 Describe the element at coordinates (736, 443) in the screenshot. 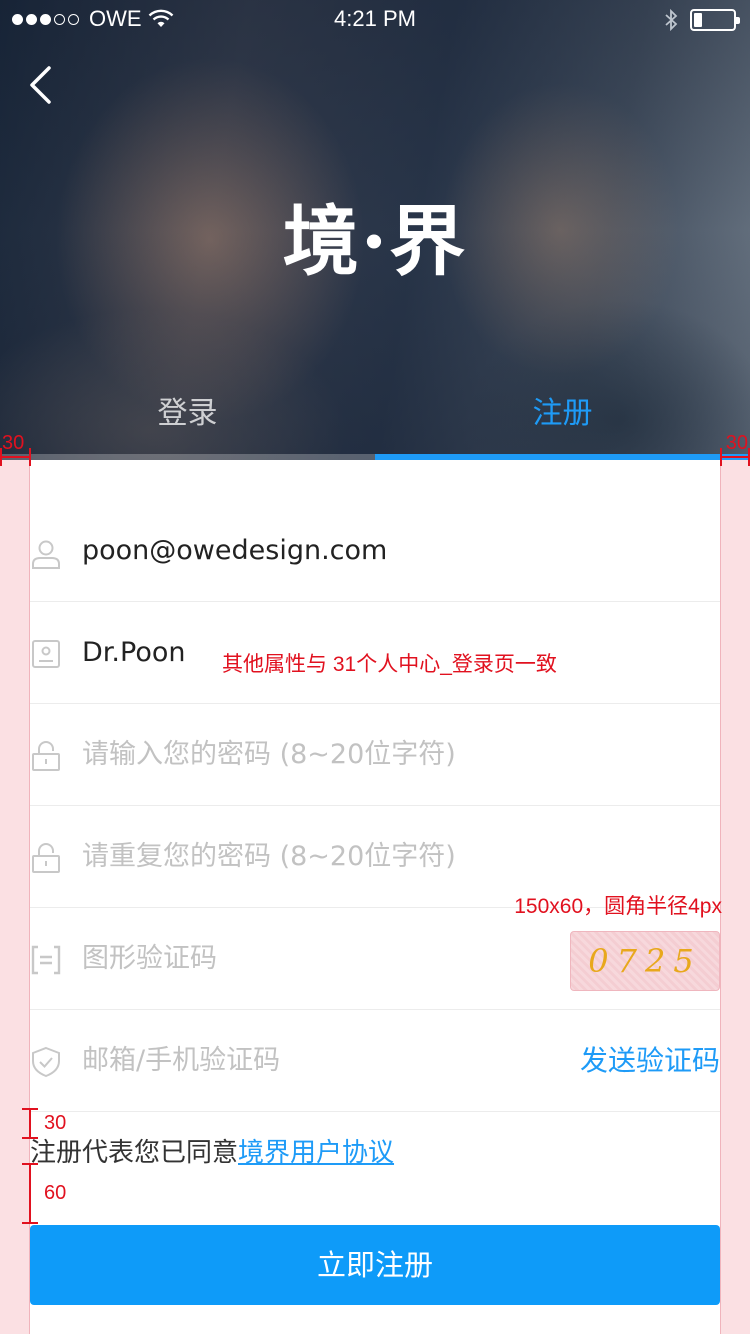

I see `right-margin-label: 30` at that location.